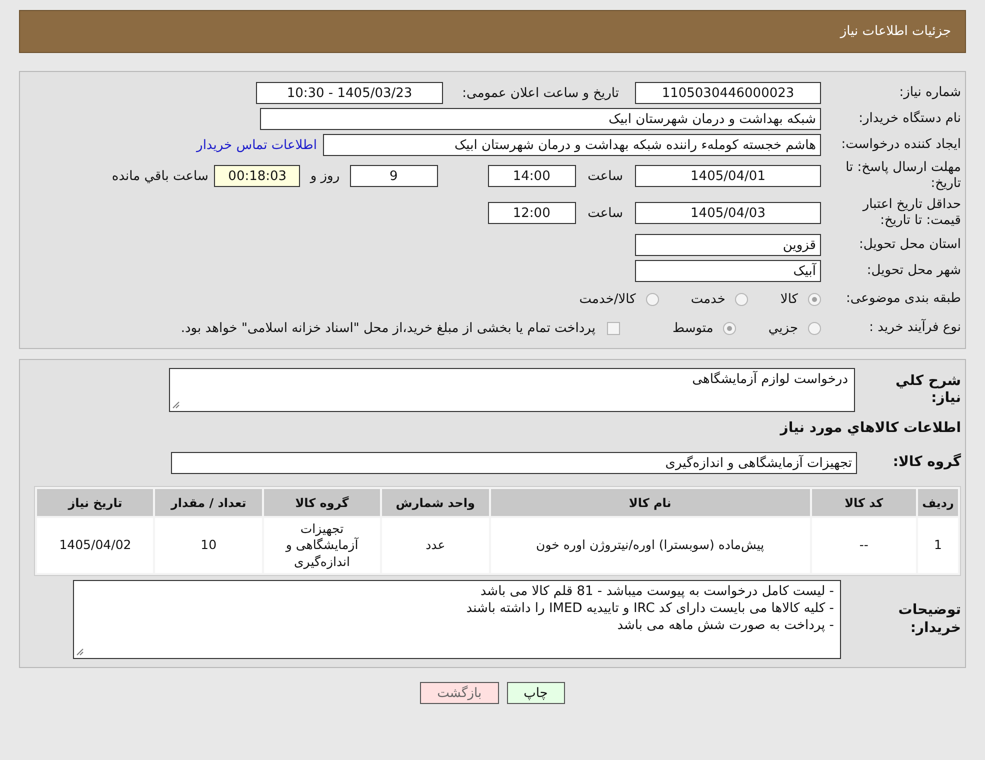  What do you see at coordinates (929, 619) in the screenshot?
I see `field-label: توضیحات خریدار:` at bounding box center [929, 619].